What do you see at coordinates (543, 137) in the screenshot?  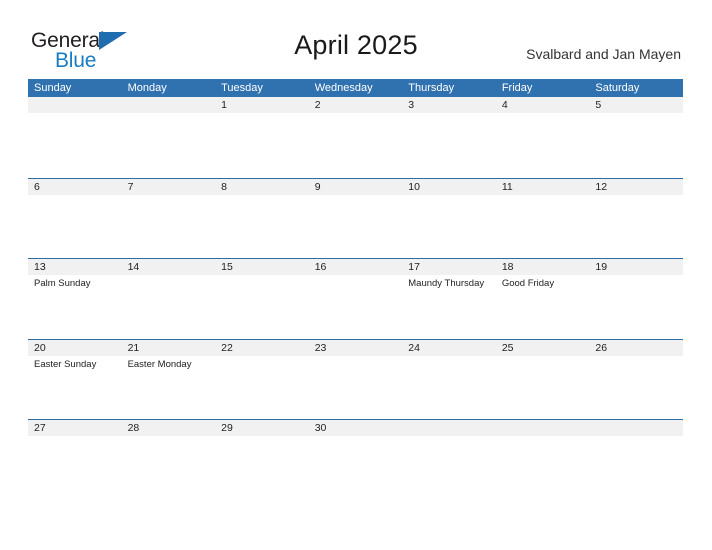 I see `calendar-day-4: 4` at bounding box center [543, 137].